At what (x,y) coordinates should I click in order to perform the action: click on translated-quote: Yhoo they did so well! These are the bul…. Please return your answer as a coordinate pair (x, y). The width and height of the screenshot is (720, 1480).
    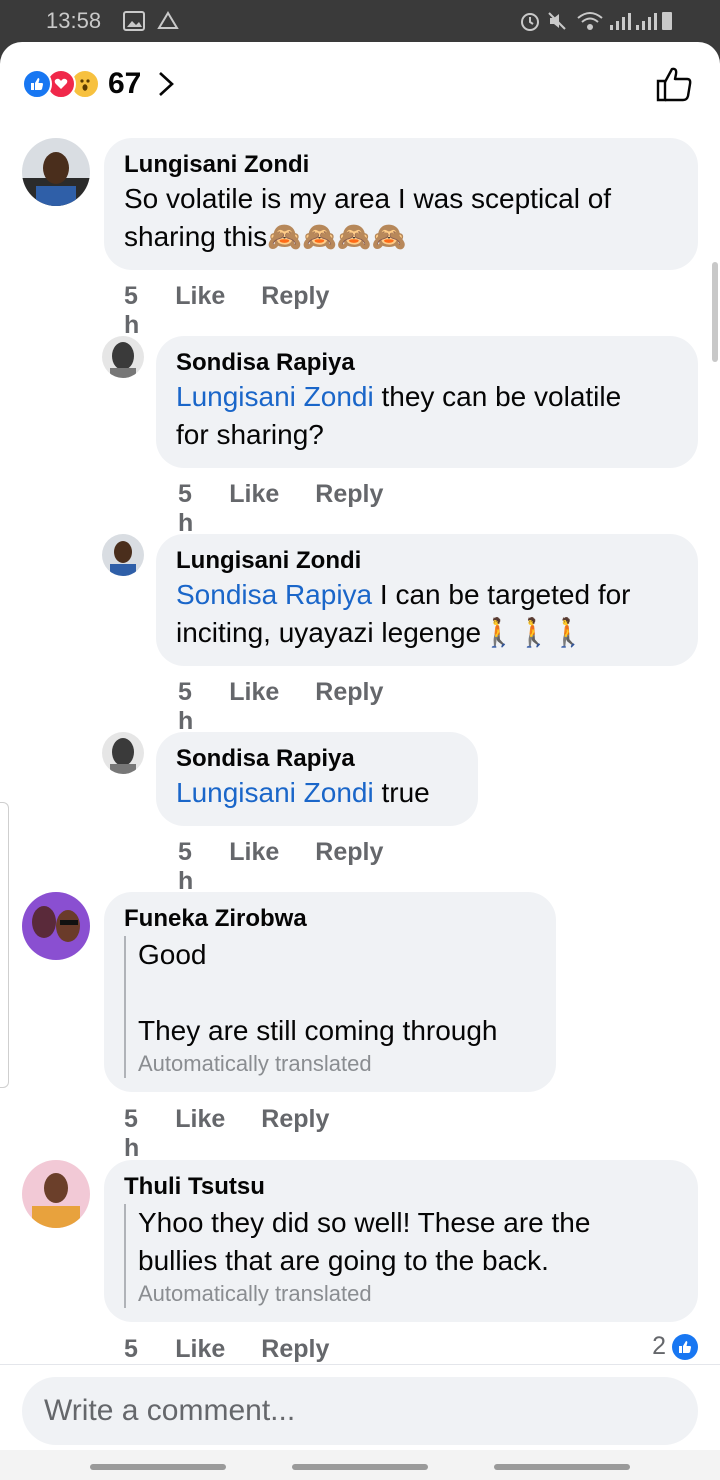
    Looking at the image, I should click on (400, 1256).